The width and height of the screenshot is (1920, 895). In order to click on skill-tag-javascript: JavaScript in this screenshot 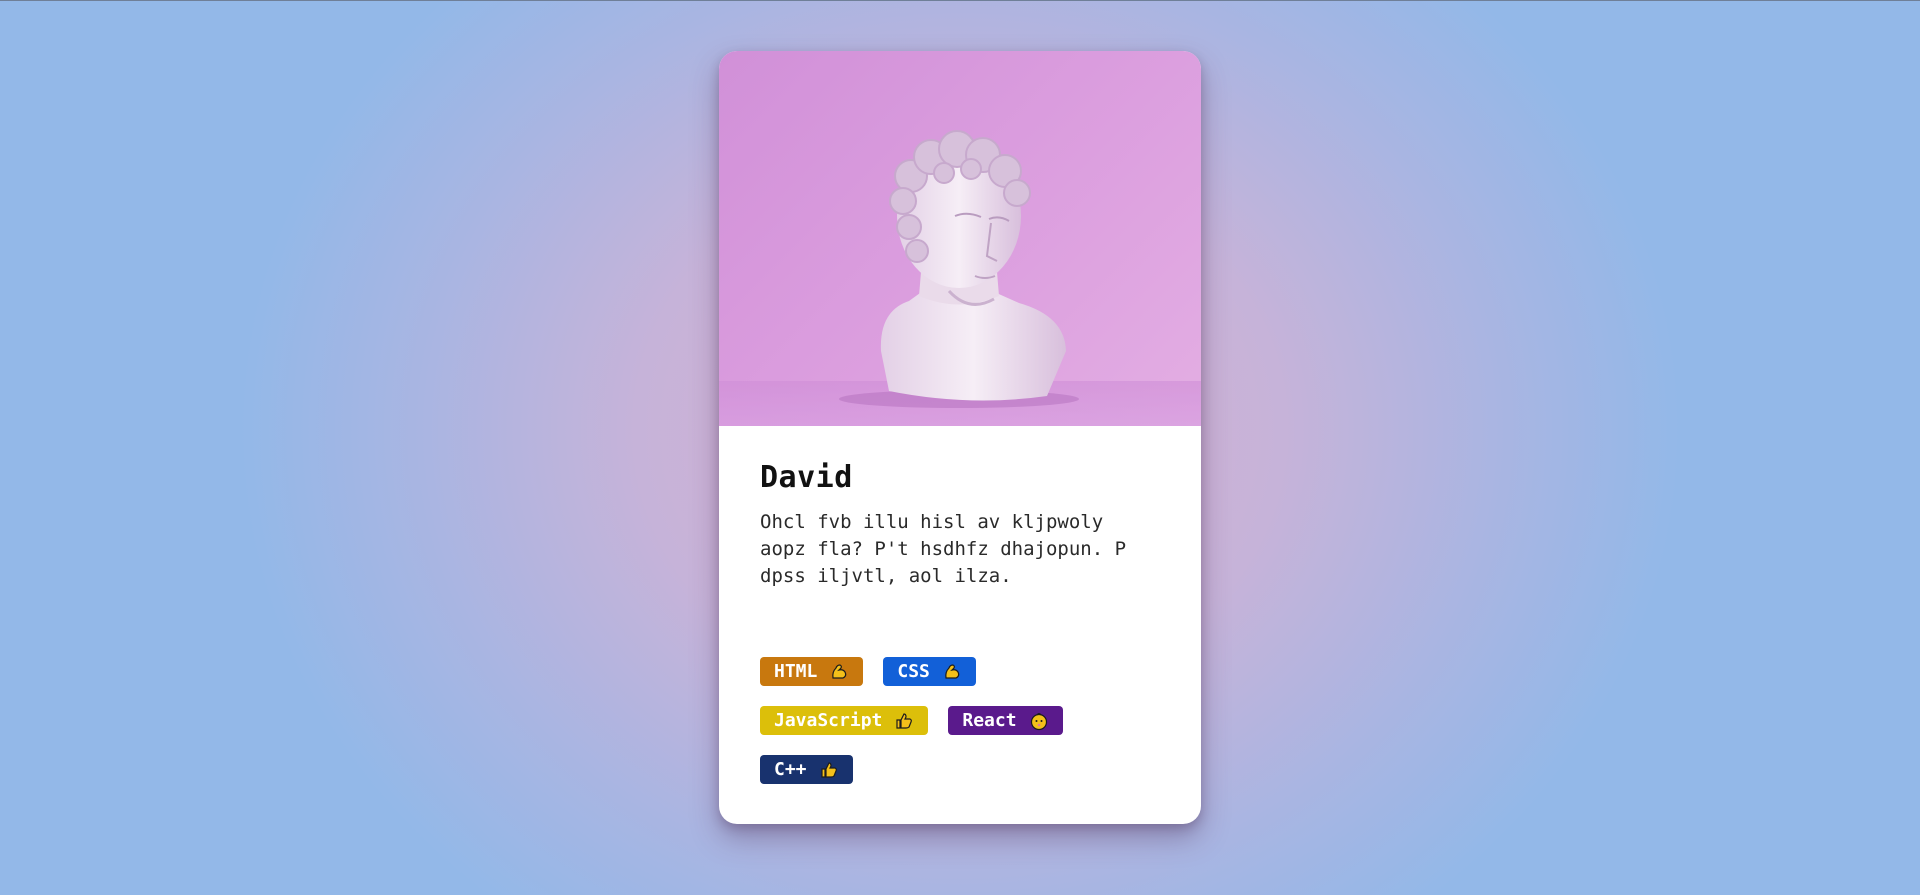, I will do `click(844, 720)`.